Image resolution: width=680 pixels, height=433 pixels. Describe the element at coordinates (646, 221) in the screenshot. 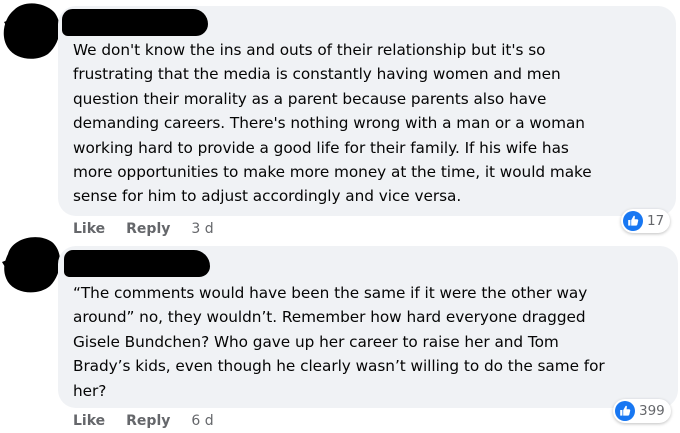

I see `reaction-count-badge: 17` at that location.